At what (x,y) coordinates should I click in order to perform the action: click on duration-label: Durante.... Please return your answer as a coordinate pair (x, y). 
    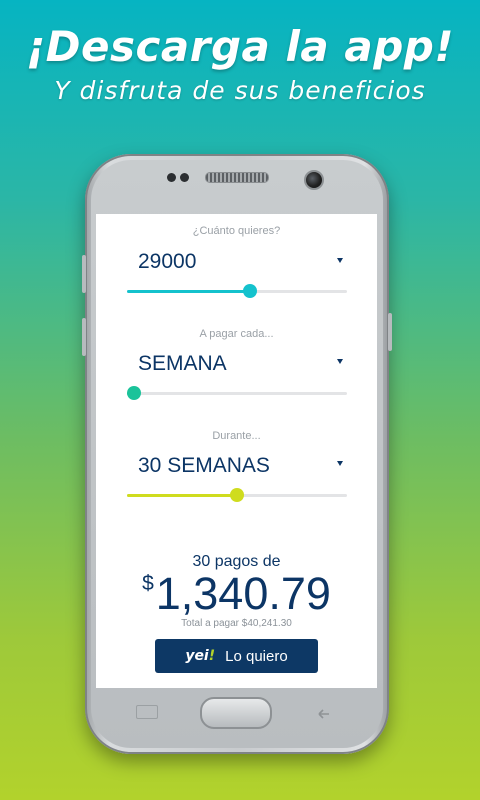
    Looking at the image, I should click on (236, 436).